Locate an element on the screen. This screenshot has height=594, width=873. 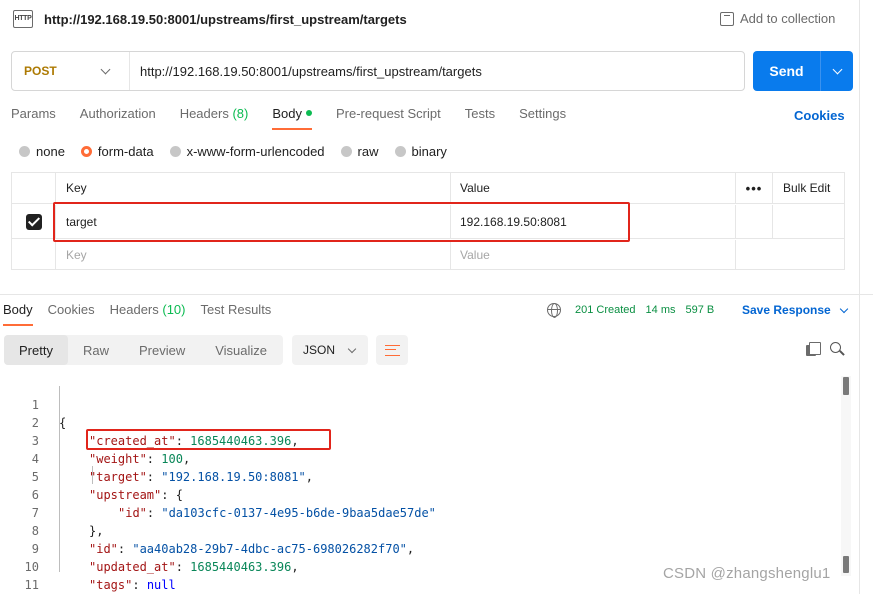
code-line: 5 "upstream": { is located at coordinates (91, 476).